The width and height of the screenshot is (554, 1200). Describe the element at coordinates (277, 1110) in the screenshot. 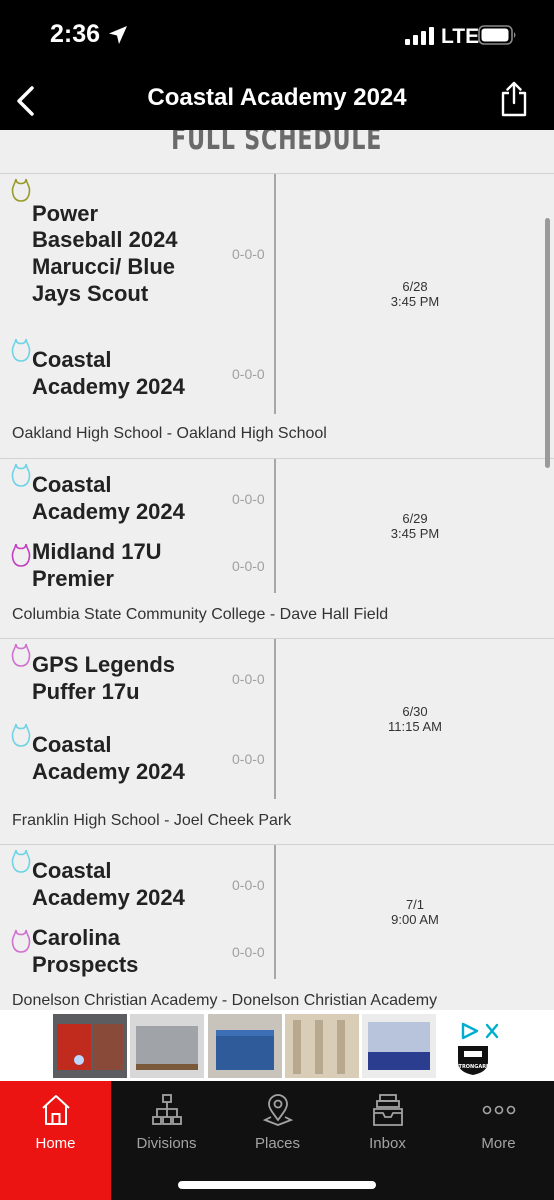

I see `map-pin-icon` at that location.